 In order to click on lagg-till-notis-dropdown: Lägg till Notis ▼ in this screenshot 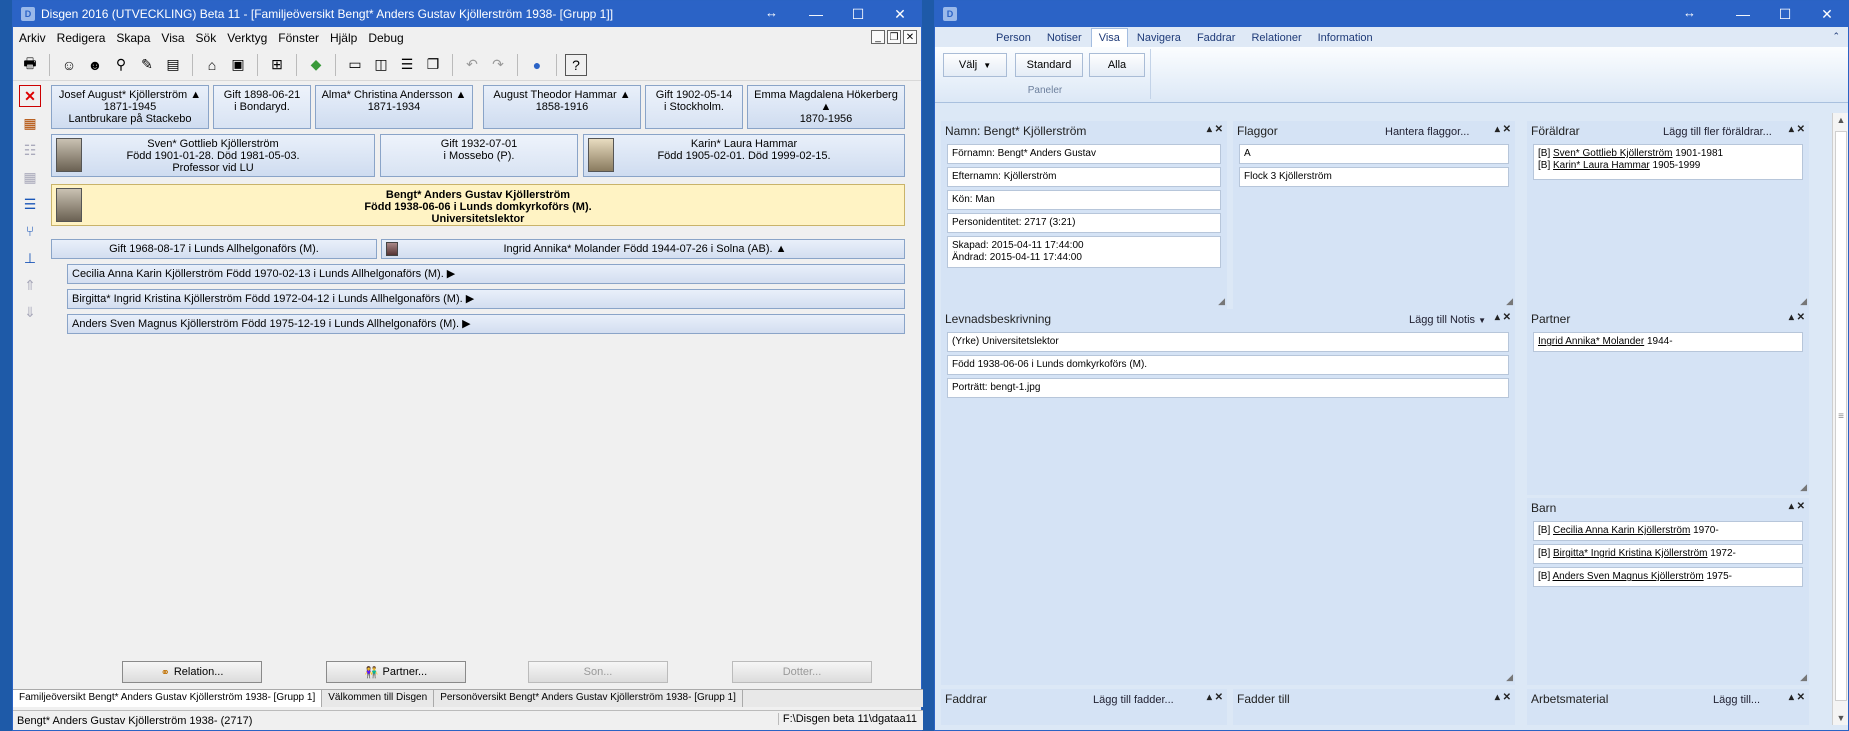, I will do `click(1447, 320)`.